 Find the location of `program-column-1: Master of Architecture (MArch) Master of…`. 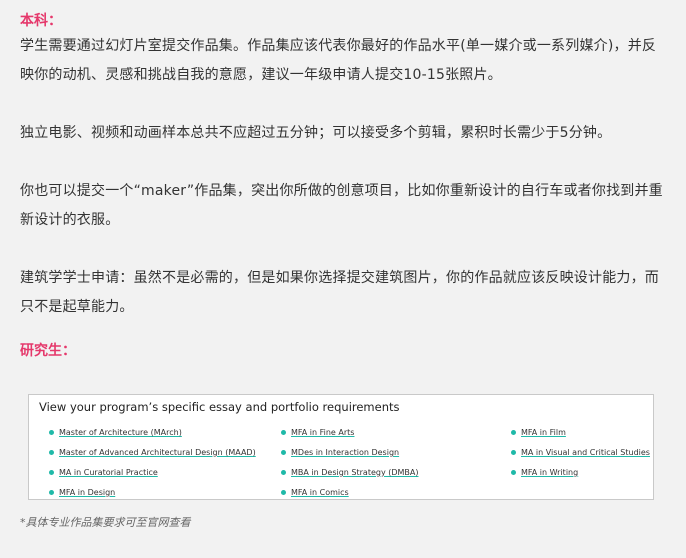

program-column-1: Master of Architecture (MArch) Master of… is located at coordinates (152, 463).